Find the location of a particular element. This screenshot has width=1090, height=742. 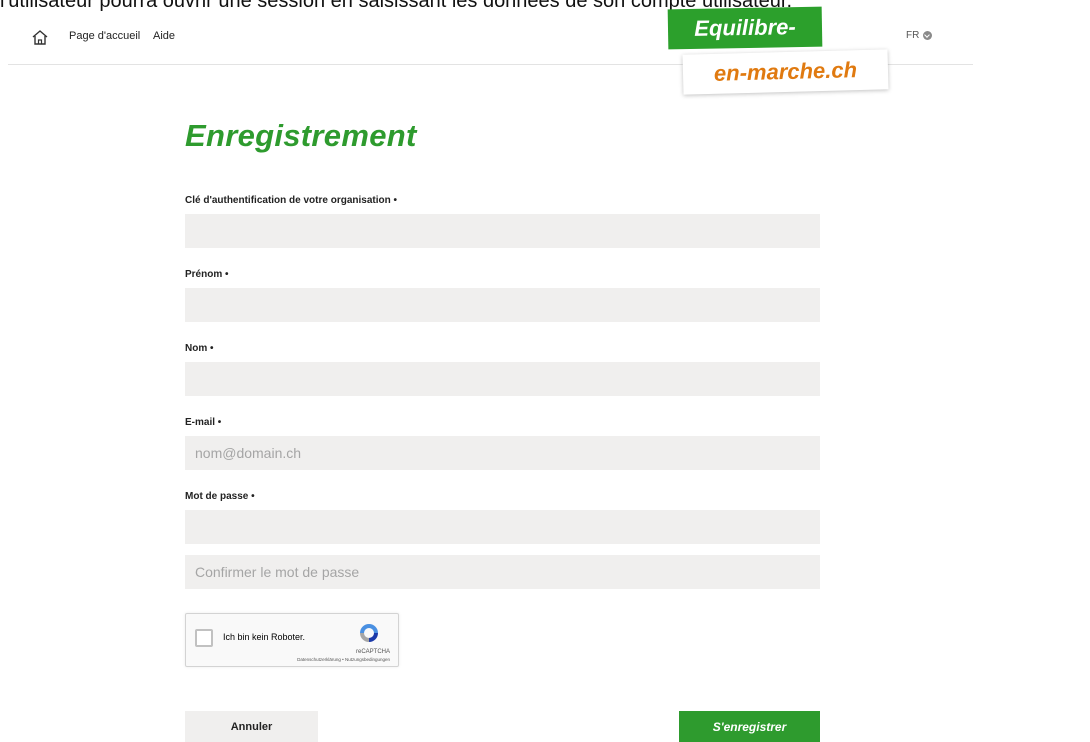

chevron-down-icon is located at coordinates (928, 35).